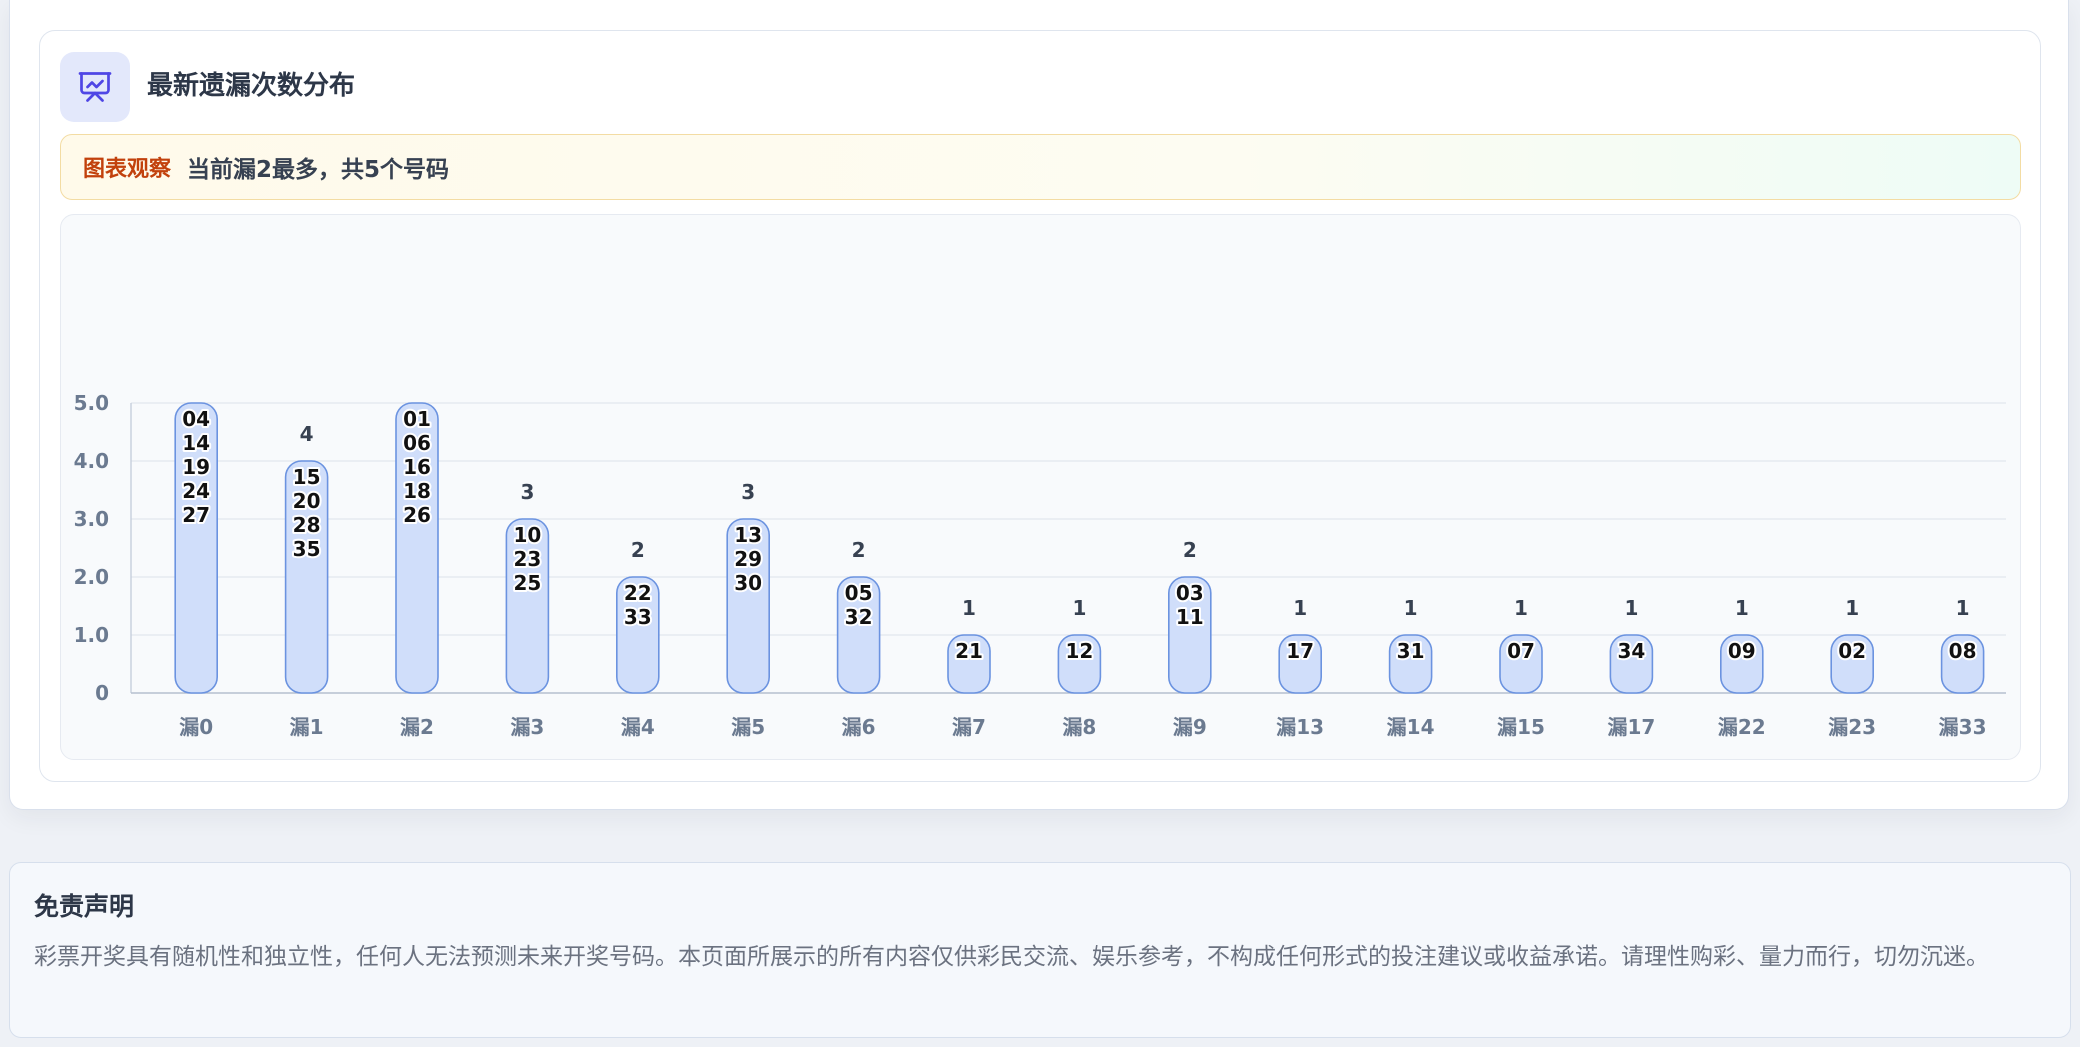 The image size is (2080, 1047). What do you see at coordinates (307, 727) in the screenshot?
I see `x-tick-label: 漏1` at bounding box center [307, 727].